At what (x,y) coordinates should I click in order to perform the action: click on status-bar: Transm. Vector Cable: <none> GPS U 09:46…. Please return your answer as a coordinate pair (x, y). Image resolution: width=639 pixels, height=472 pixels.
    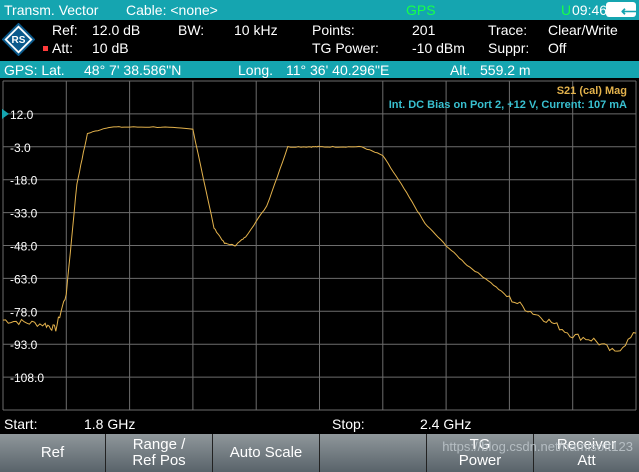
    Looking at the image, I should click on (319, 10).